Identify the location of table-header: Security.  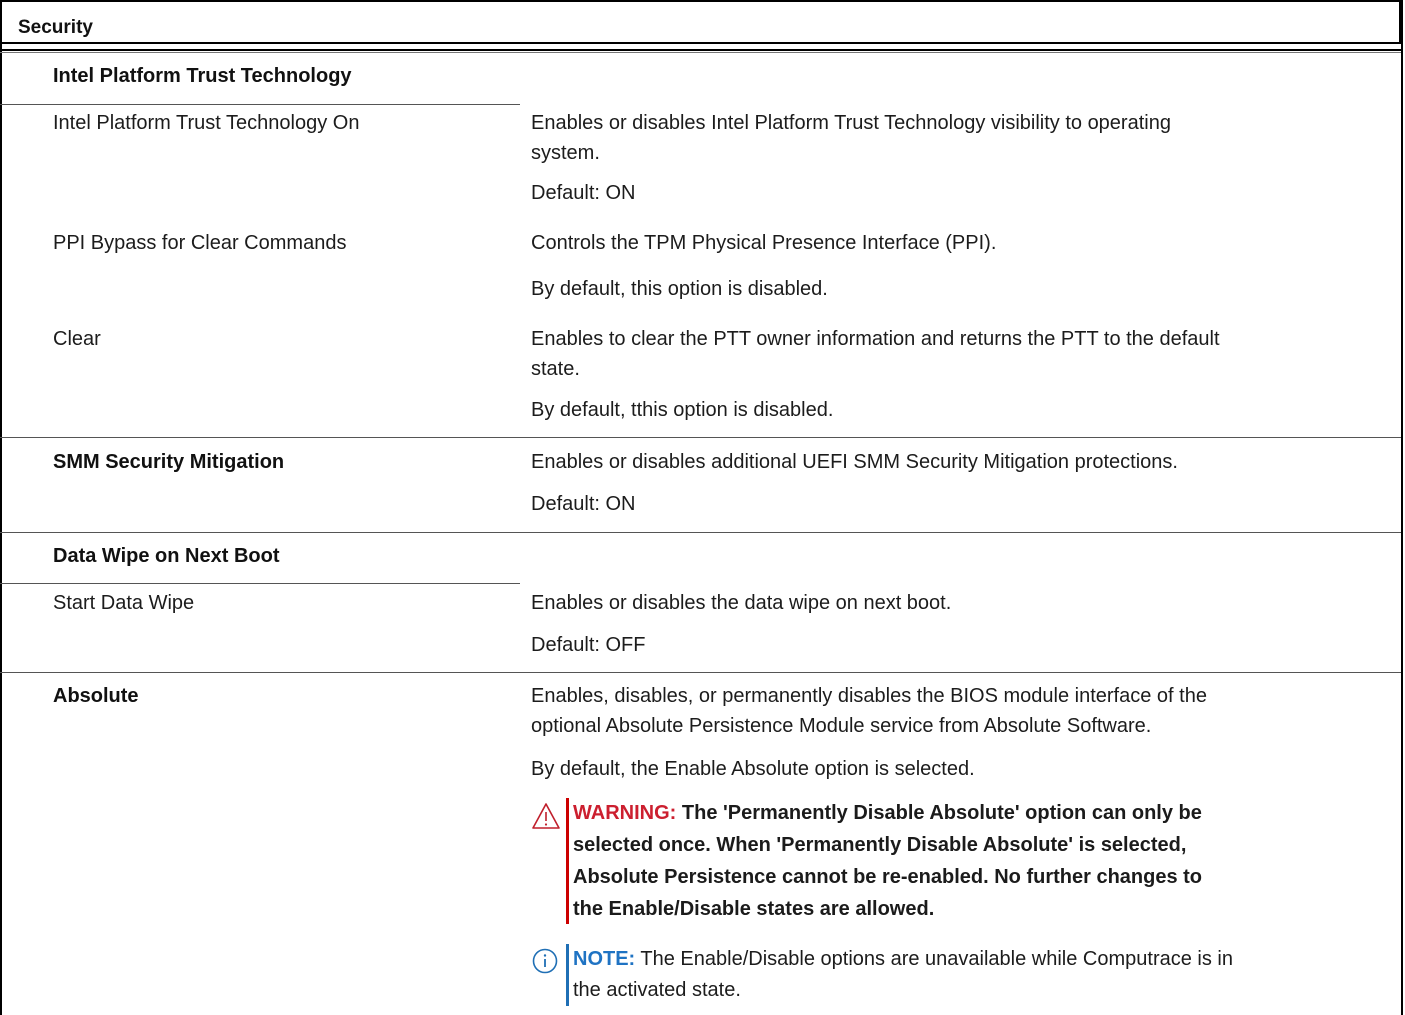
(700, 22).